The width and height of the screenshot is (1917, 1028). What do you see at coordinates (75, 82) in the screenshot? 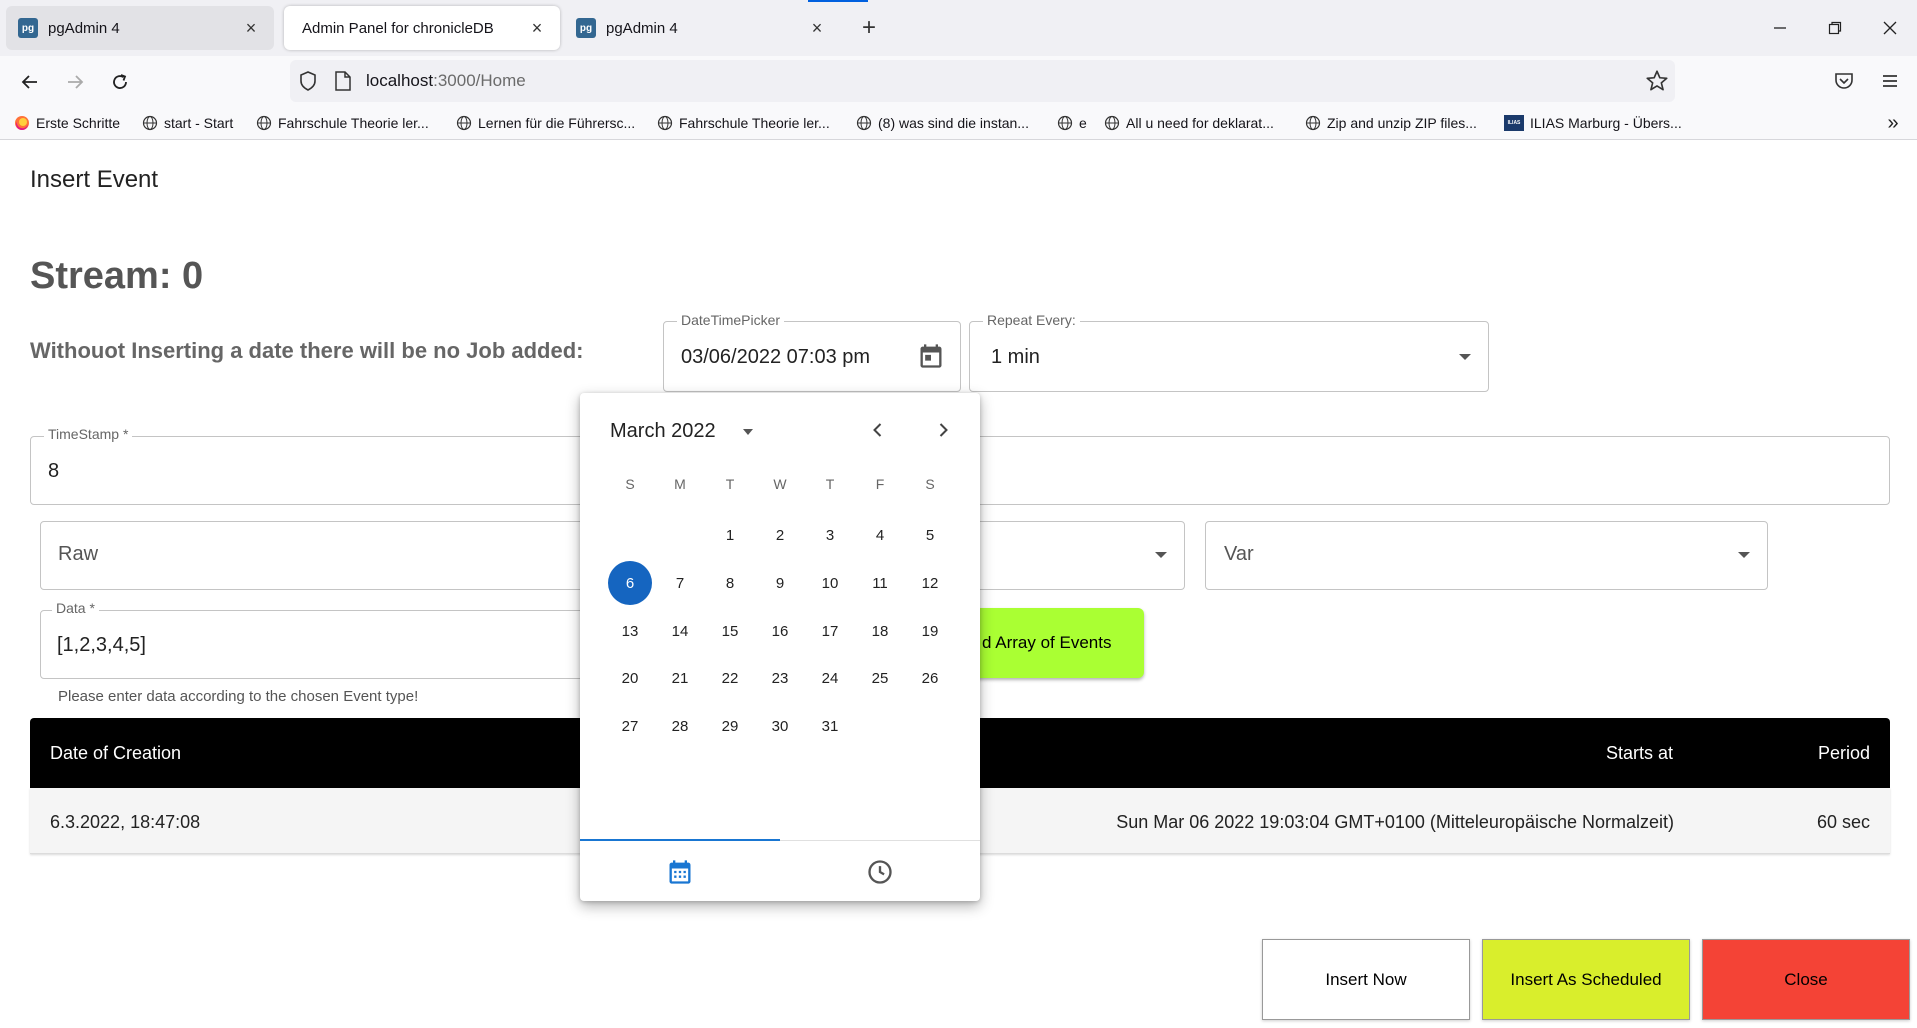
I see `forward-arrow-icon` at bounding box center [75, 82].